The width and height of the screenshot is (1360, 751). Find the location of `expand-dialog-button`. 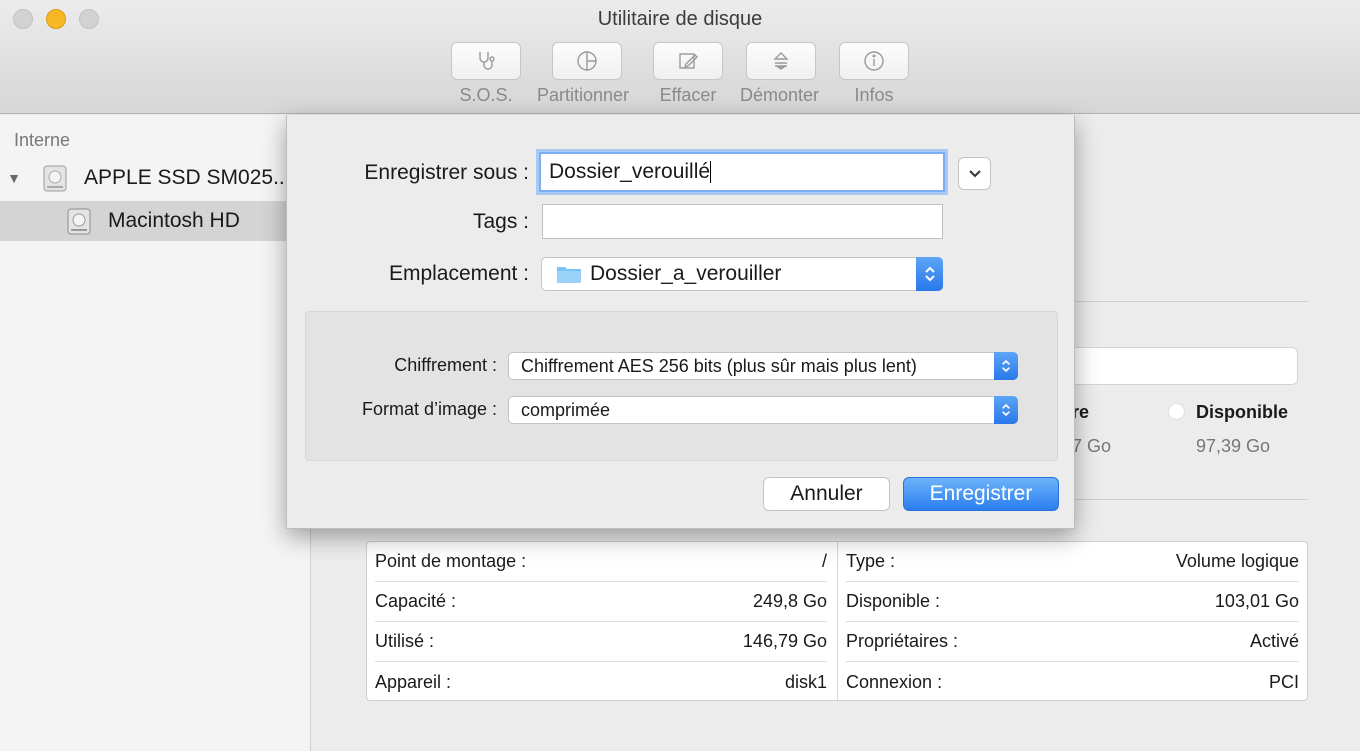

expand-dialog-button is located at coordinates (974, 173).